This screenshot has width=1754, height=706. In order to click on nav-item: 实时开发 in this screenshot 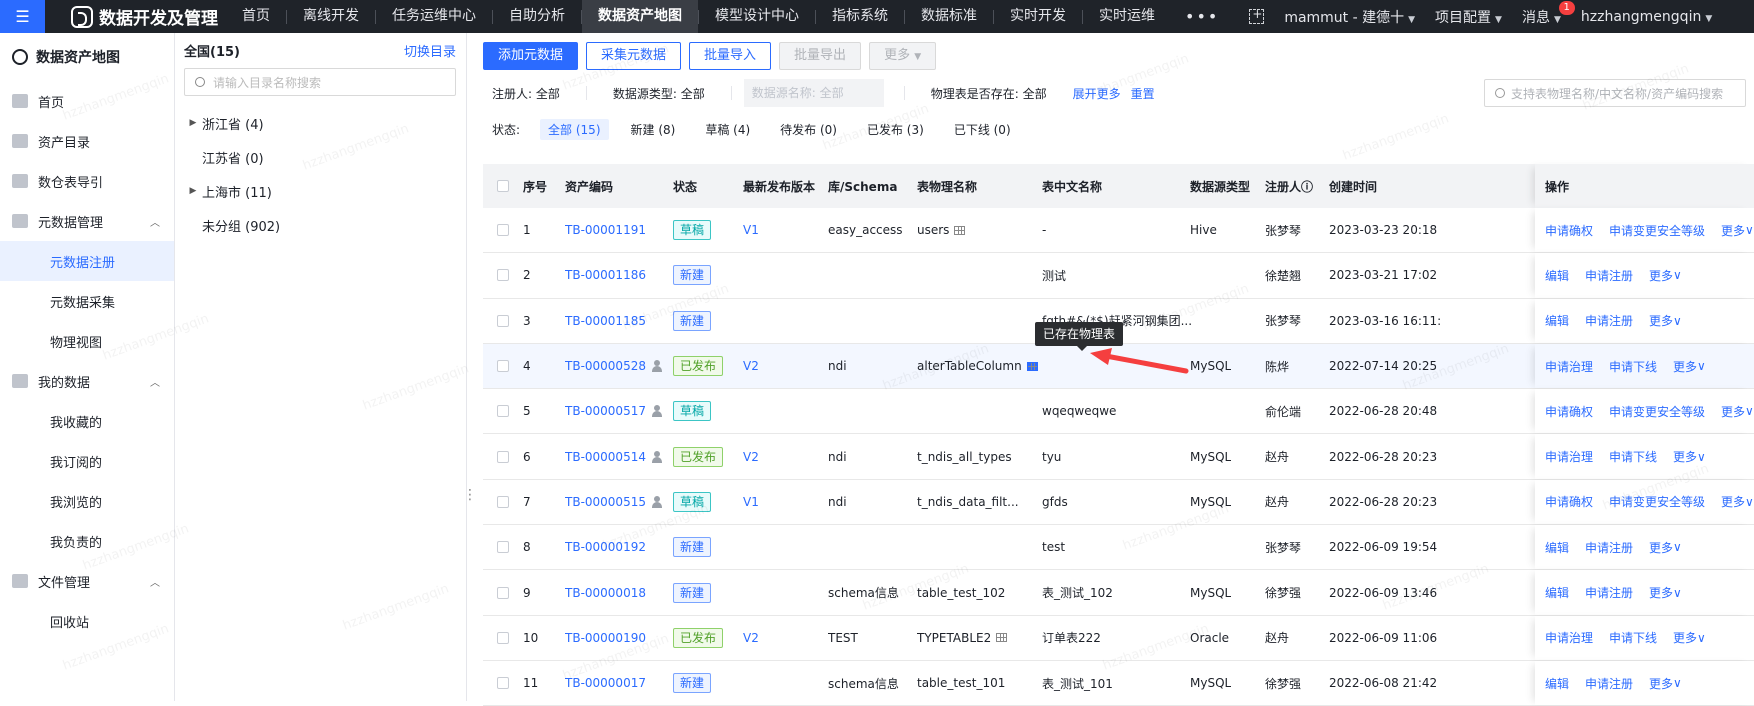, I will do `click(1038, 16)`.